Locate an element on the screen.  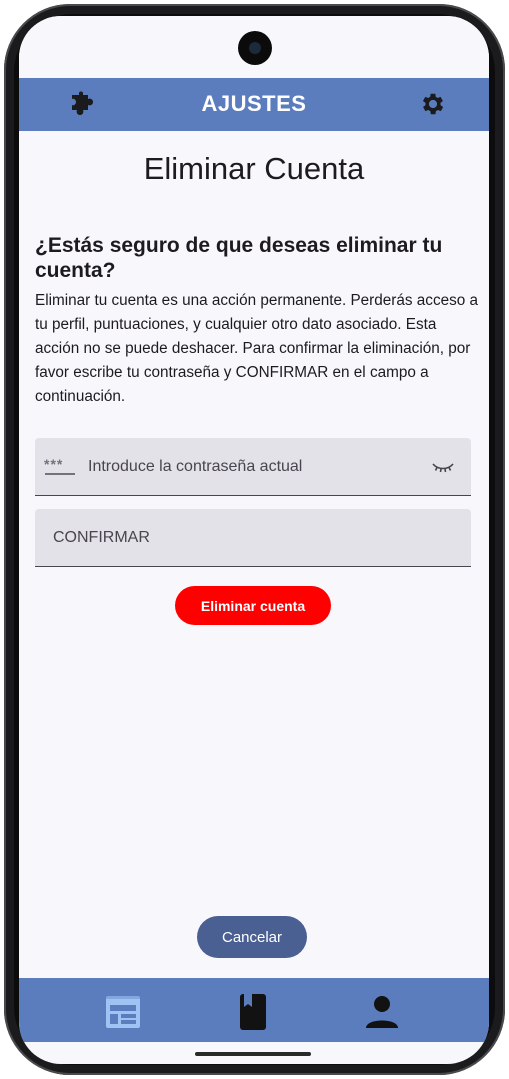
status-bar is located at coordinates (254, 48).